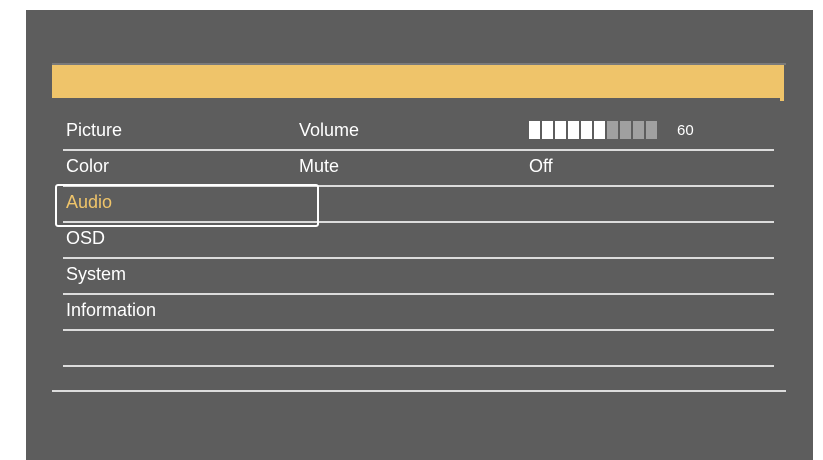 The width and height of the screenshot is (823, 460). I want to click on setting-label: Volume, so click(329, 130).